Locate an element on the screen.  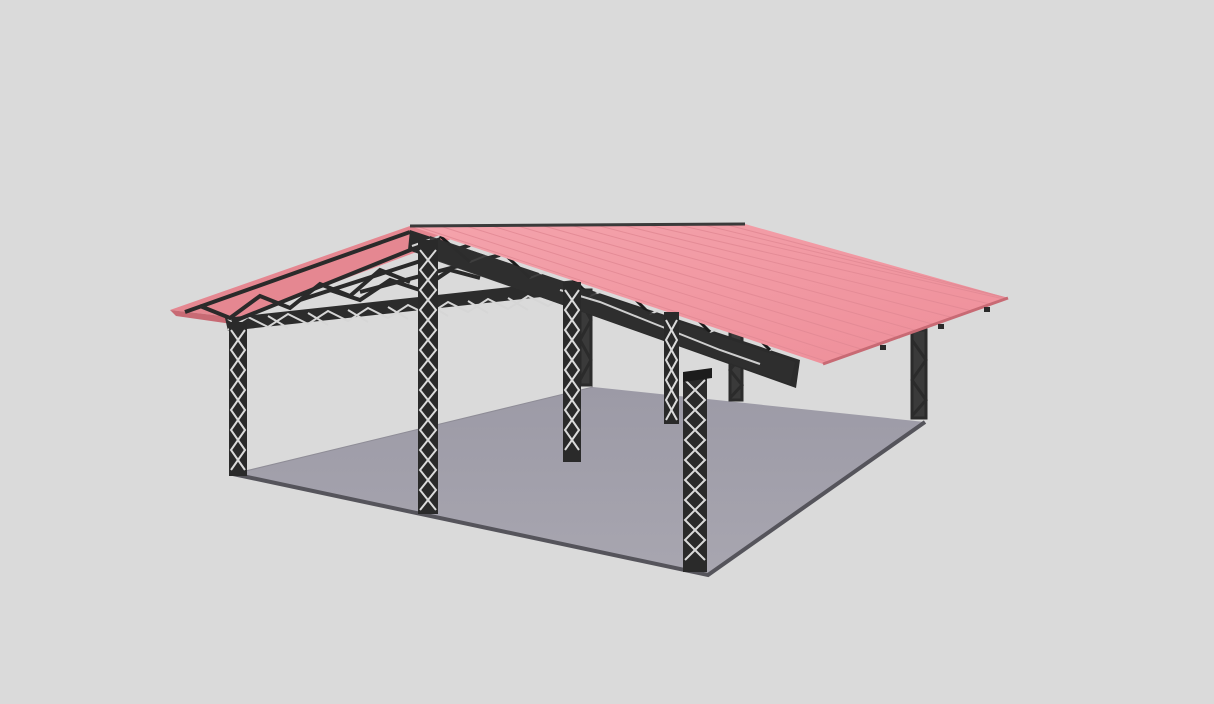
inner-right-column is located at coordinates (671, 368).